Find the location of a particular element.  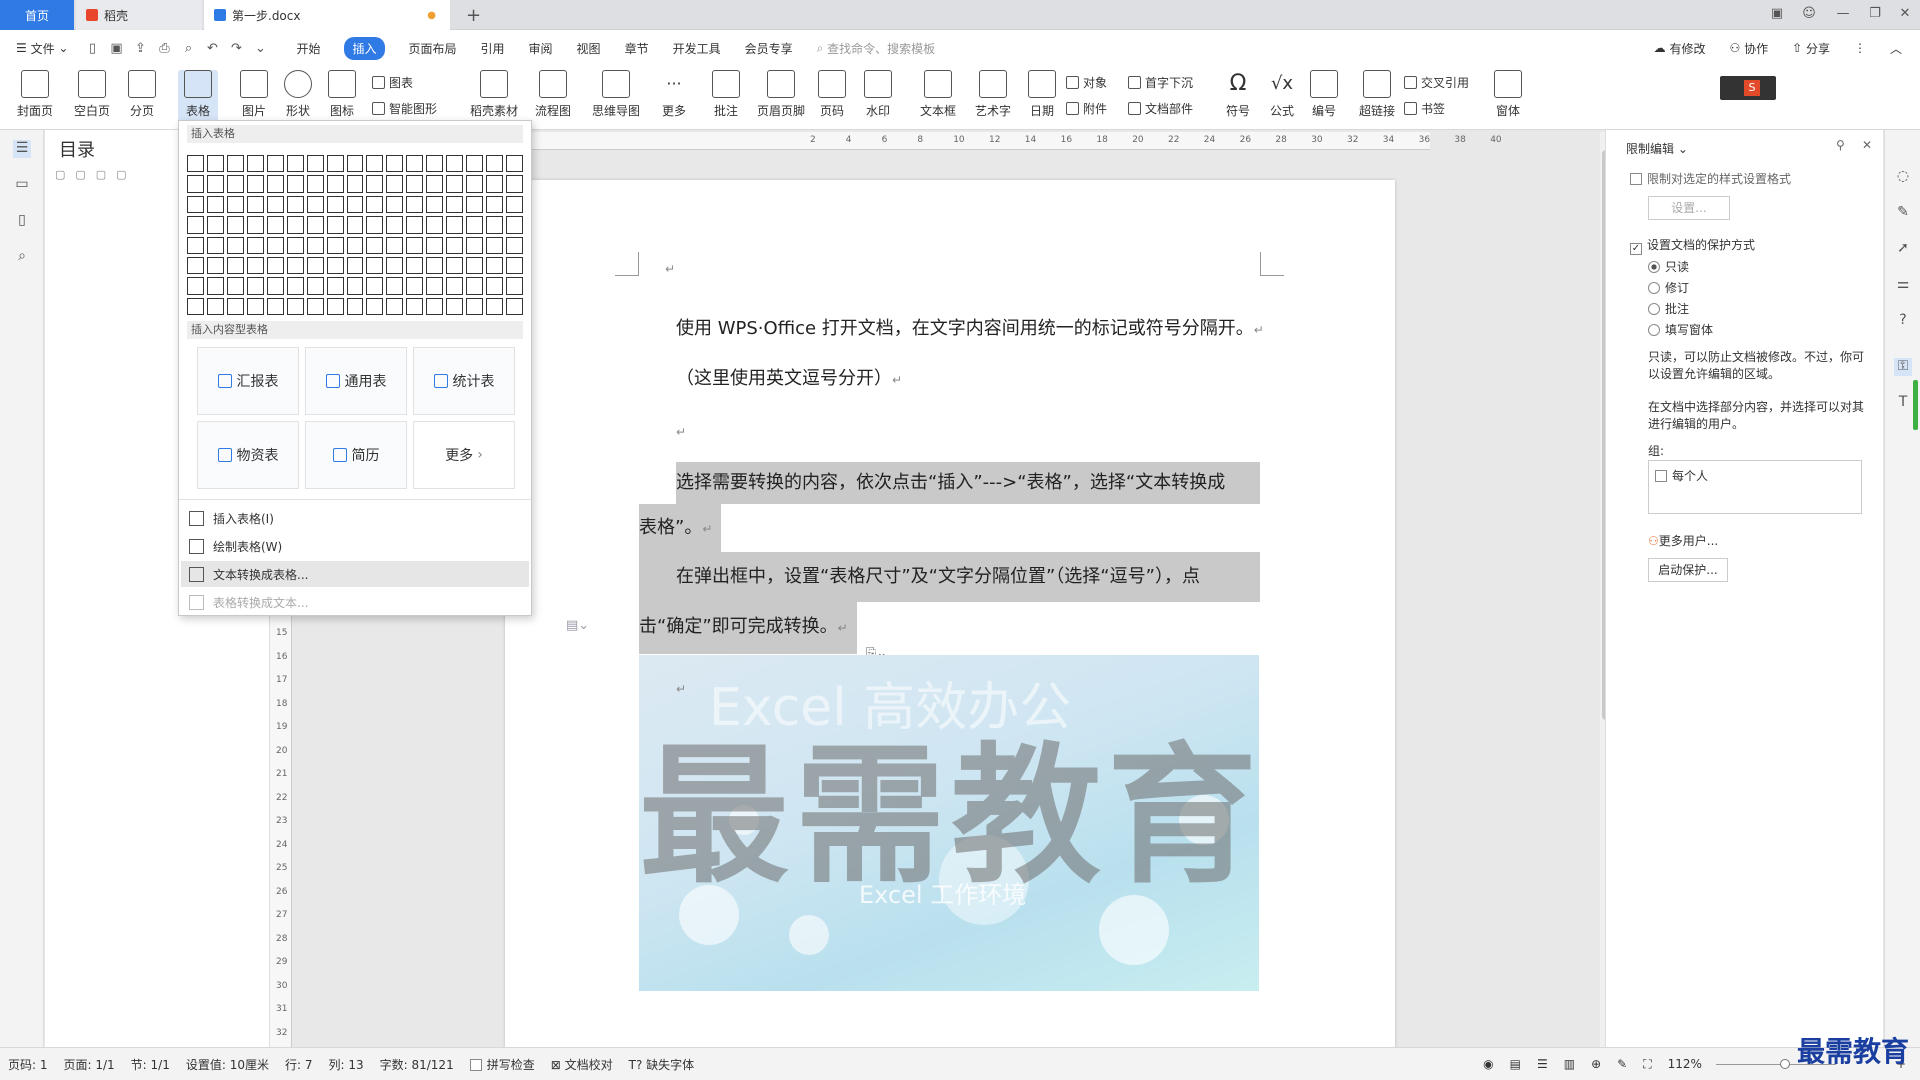

web-view-icon: ⊕ is located at coordinates (1596, 1064).